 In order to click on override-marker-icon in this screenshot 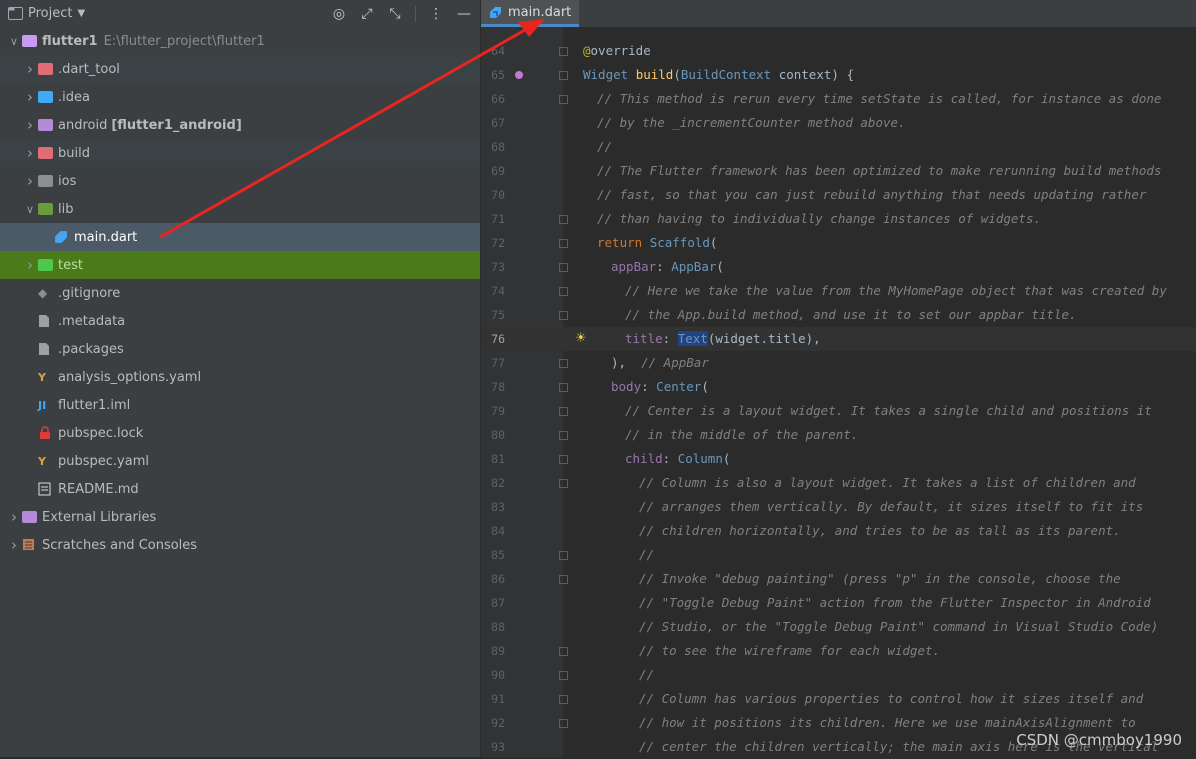, I will do `click(519, 75)`.